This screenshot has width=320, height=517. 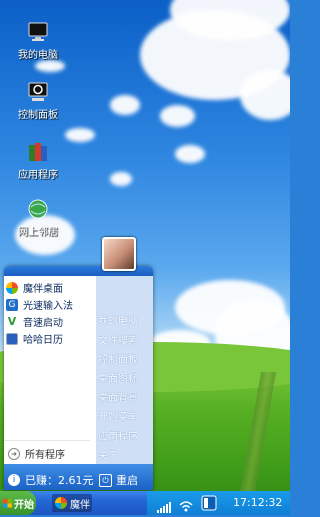 What do you see at coordinates (38, 175) in the screenshot?
I see `desktop-icon-label: 应用程序` at bounding box center [38, 175].